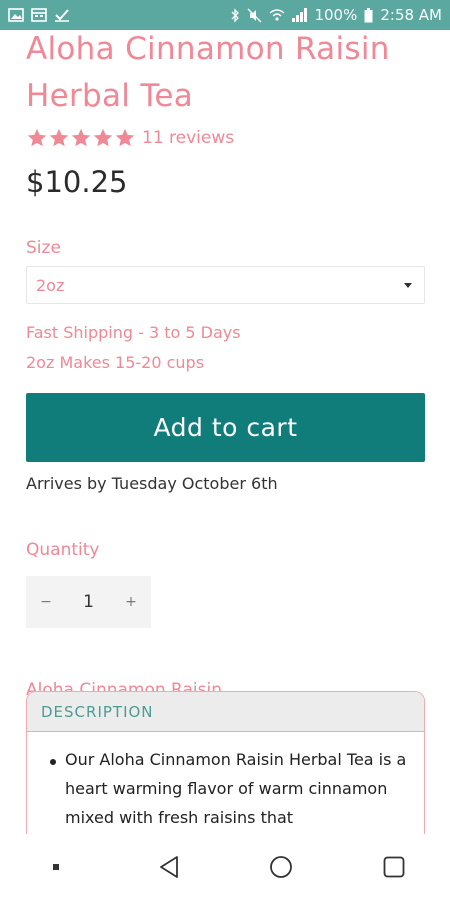 The width and height of the screenshot is (450, 900). What do you see at coordinates (63, 550) in the screenshot?
I see `quantity-label: Quantity` at bounding box center [63, 550].